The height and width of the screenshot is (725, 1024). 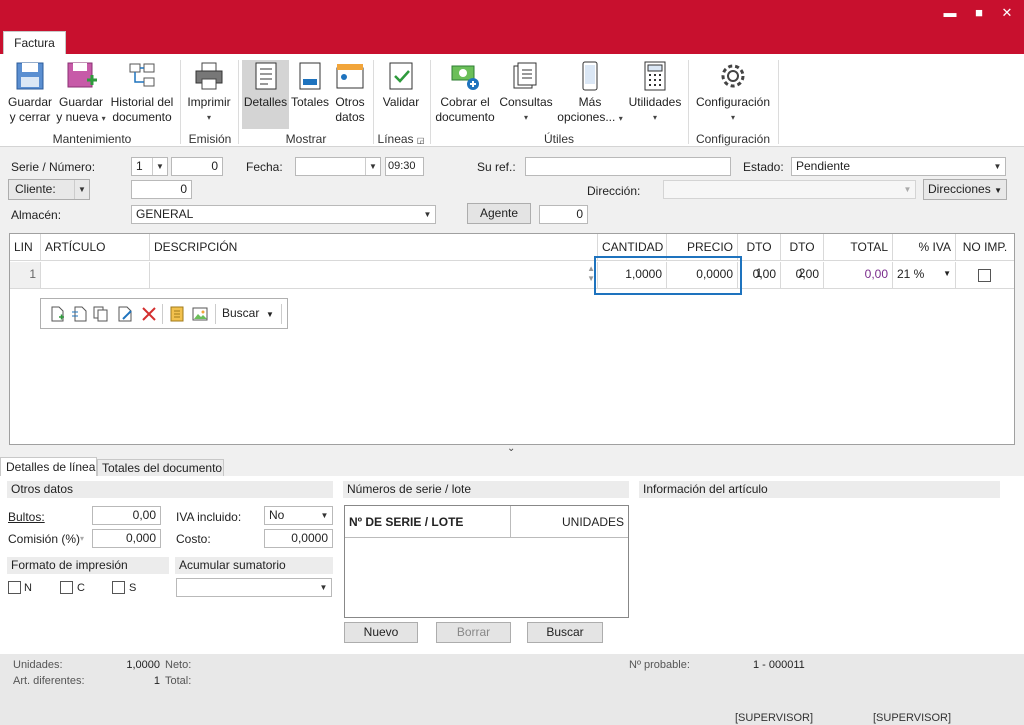 What do you see at coordinates (733, 102) in the screenshot?
I see `configuracion-label: Configuración` at bounding box center [733, 102].